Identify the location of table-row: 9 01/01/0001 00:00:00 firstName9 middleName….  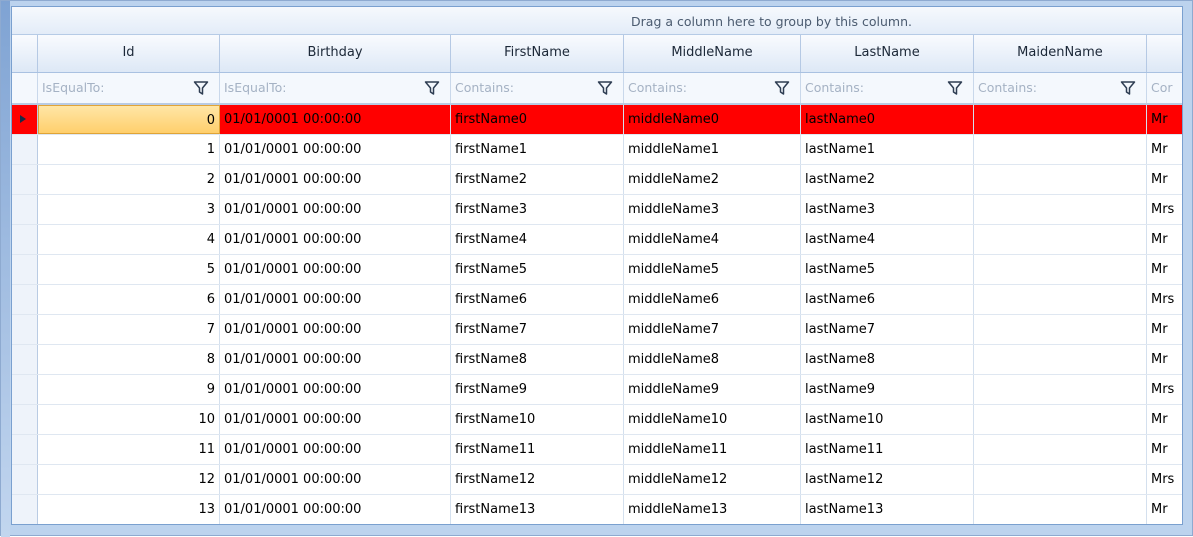
(597, 390).